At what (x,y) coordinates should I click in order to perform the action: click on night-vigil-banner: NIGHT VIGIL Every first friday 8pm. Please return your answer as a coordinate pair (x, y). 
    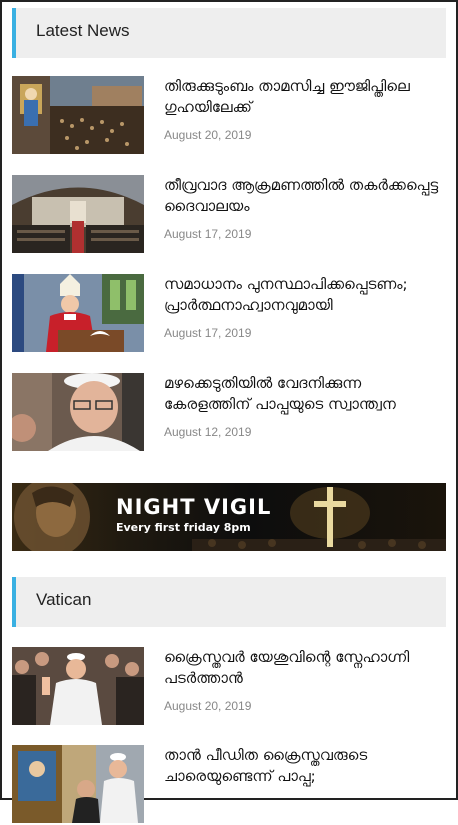
    Looking at the image, I should click on (229, 517).